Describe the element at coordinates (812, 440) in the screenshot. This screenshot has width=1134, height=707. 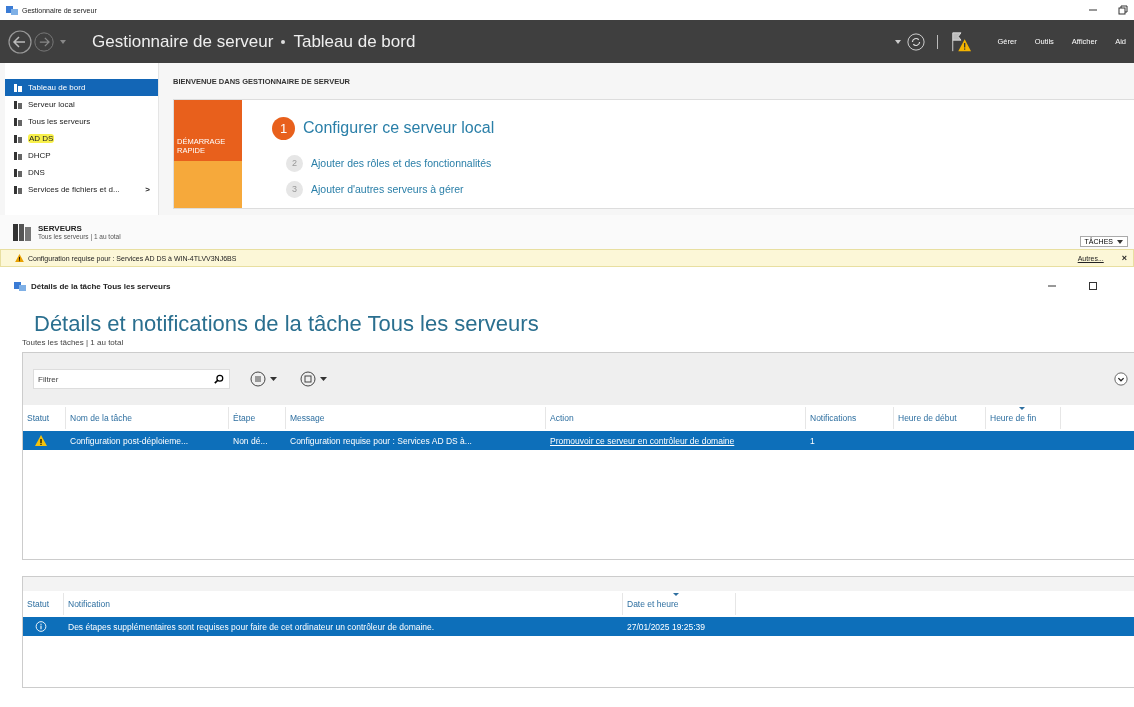
I see `table-cell: 1` at that location.